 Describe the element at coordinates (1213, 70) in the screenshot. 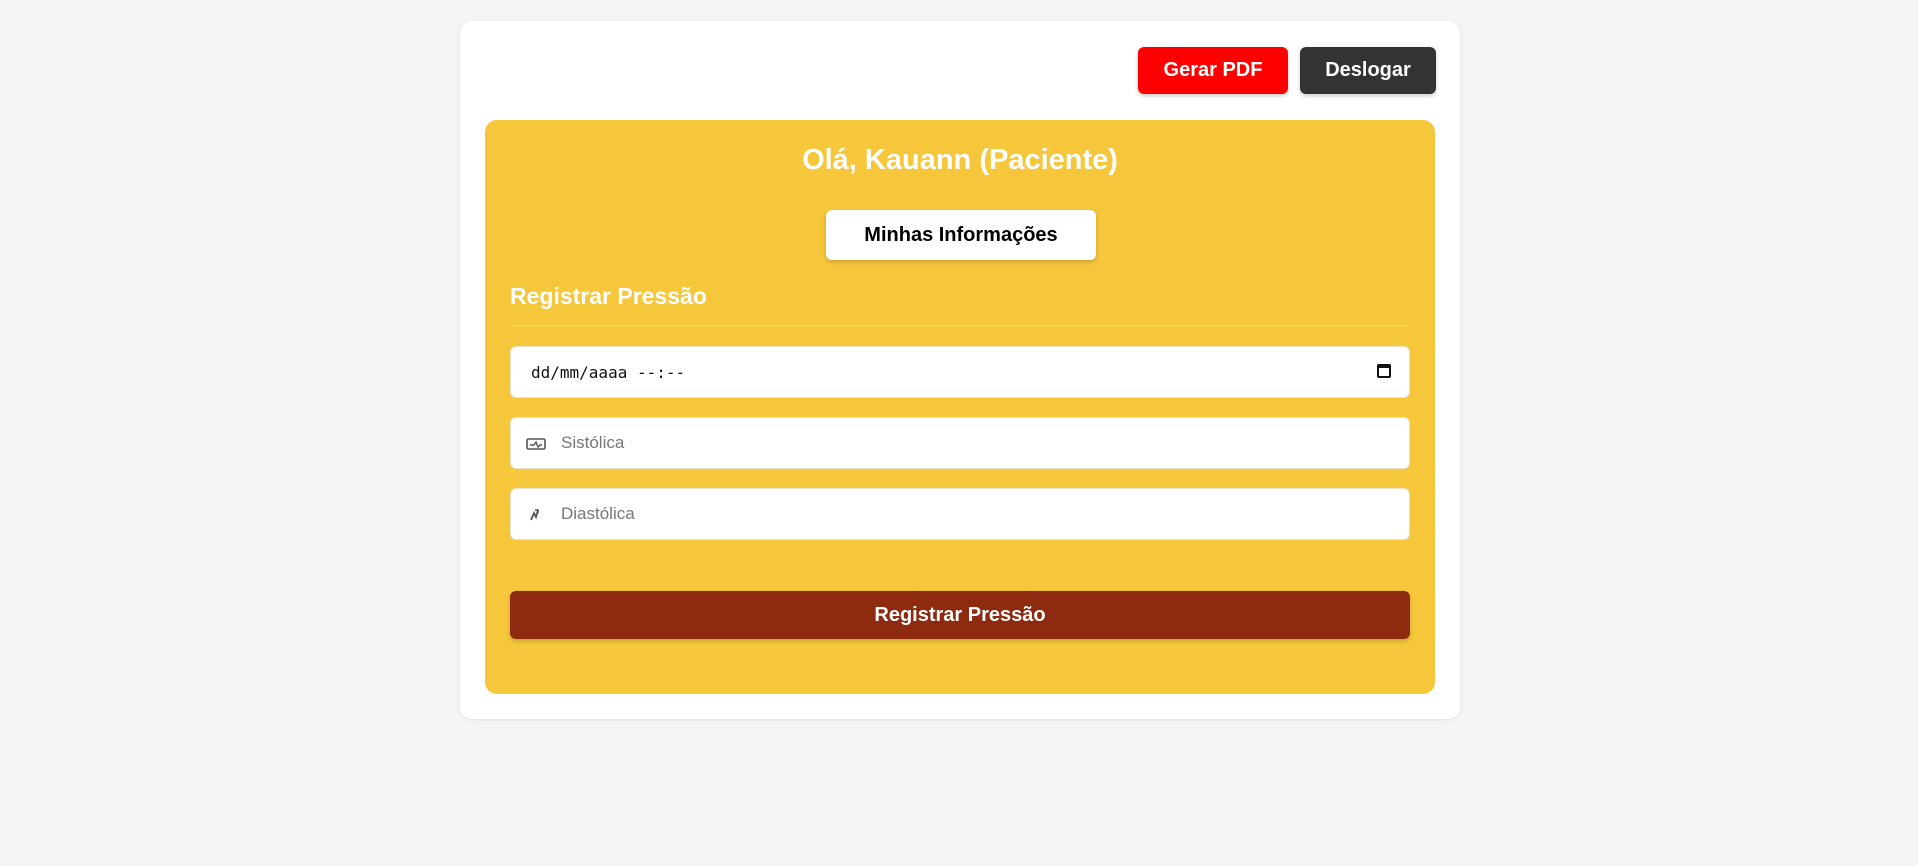

I see `generate-pdf-button: Gerar PDF` at that location.